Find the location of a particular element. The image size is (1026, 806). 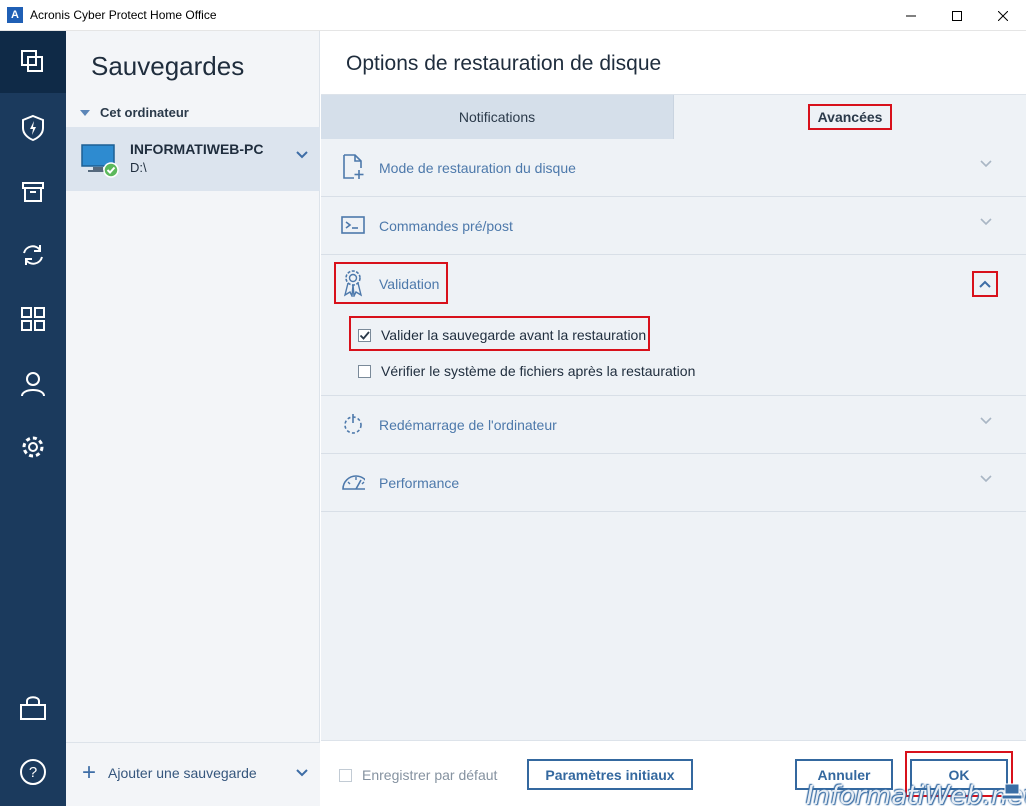

protection-icon is located at coordinates (33, 128).